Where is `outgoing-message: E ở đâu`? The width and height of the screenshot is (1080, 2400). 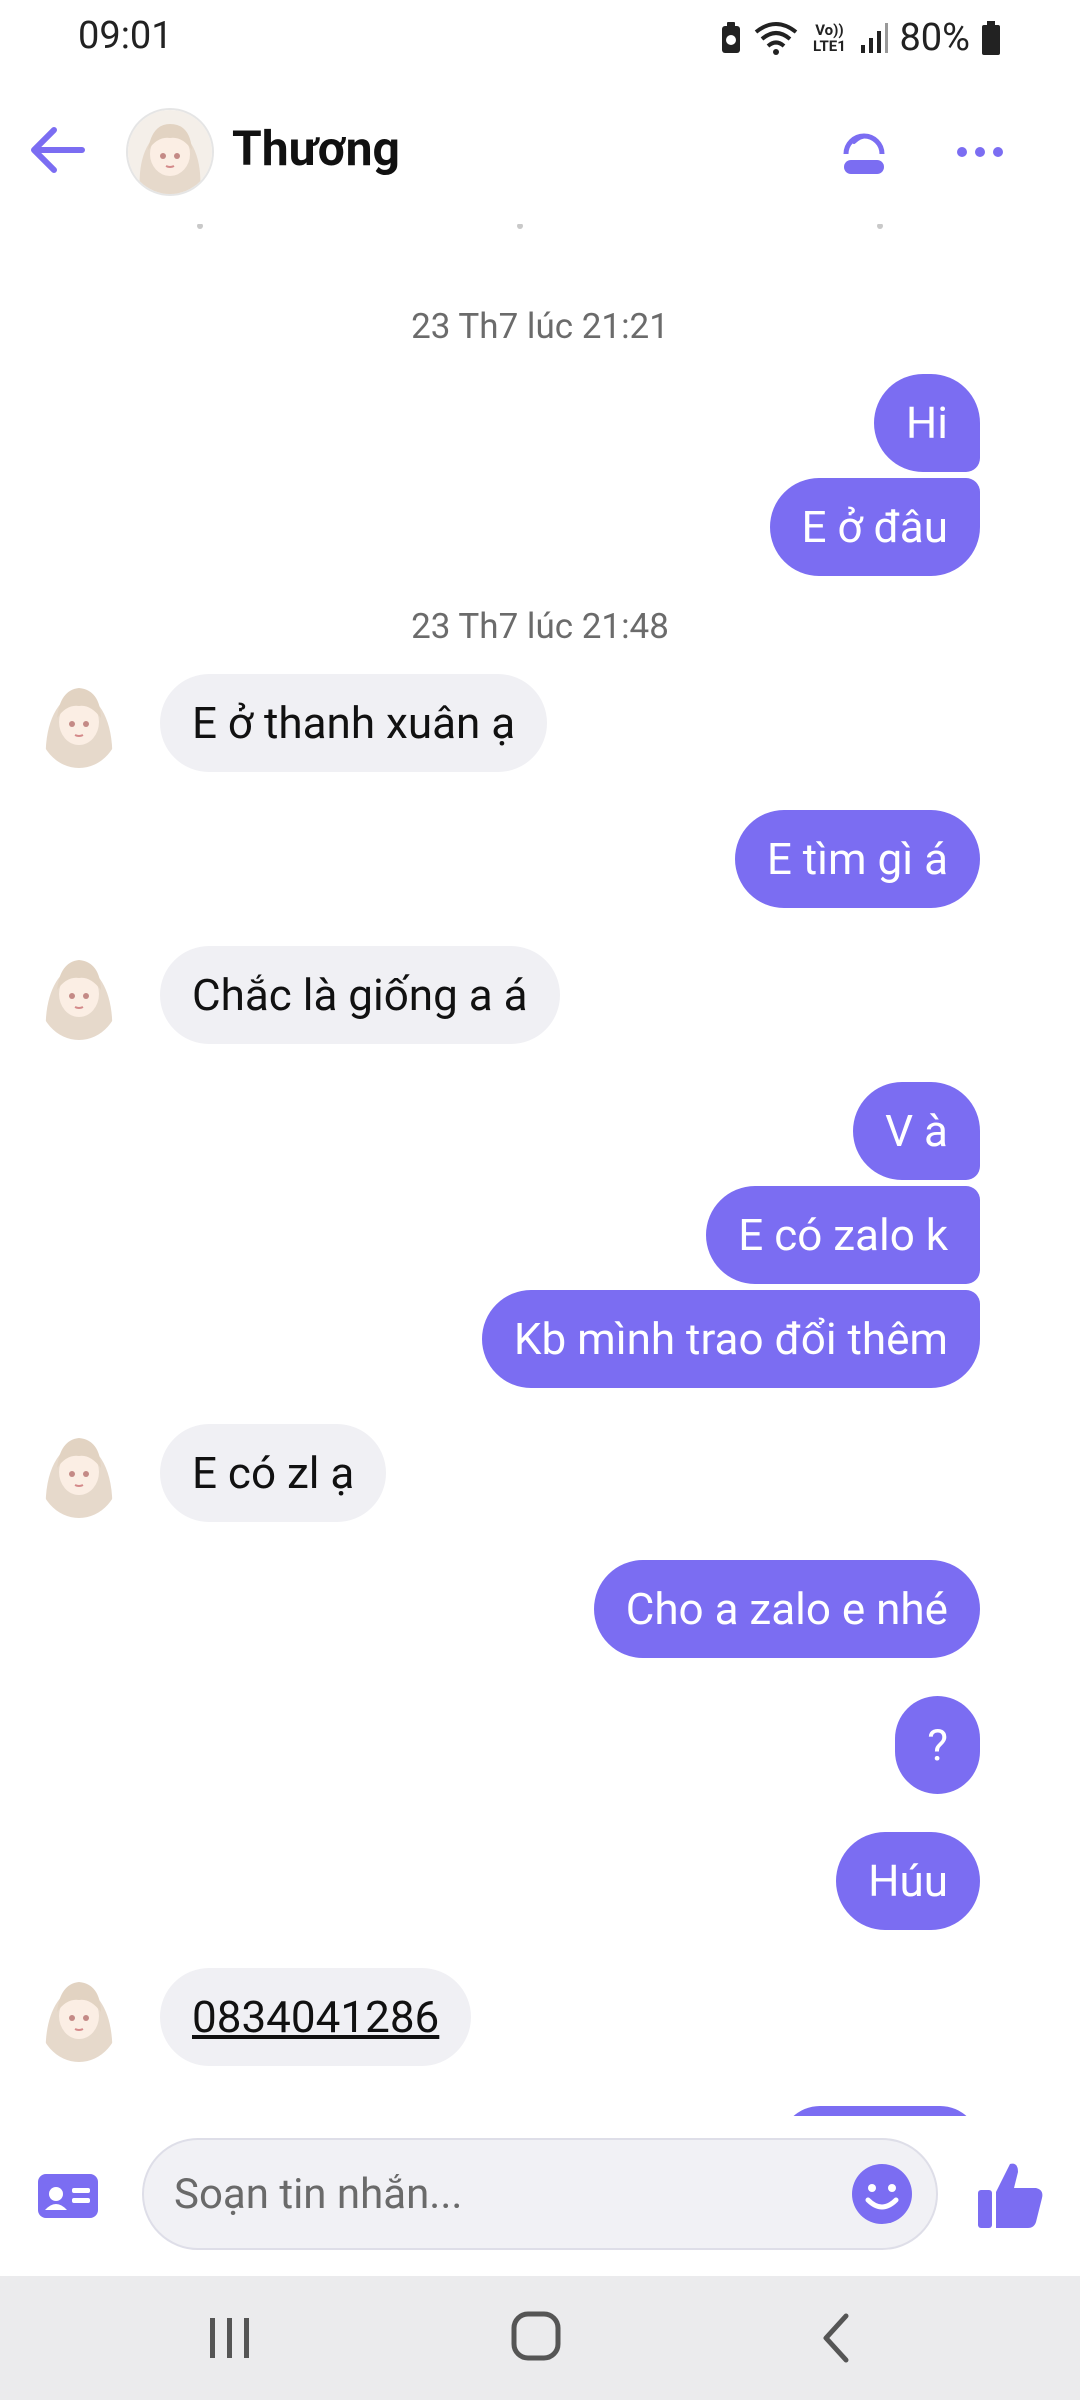 outgoing-message: E ở đâu is located at coordinates (874, 527).